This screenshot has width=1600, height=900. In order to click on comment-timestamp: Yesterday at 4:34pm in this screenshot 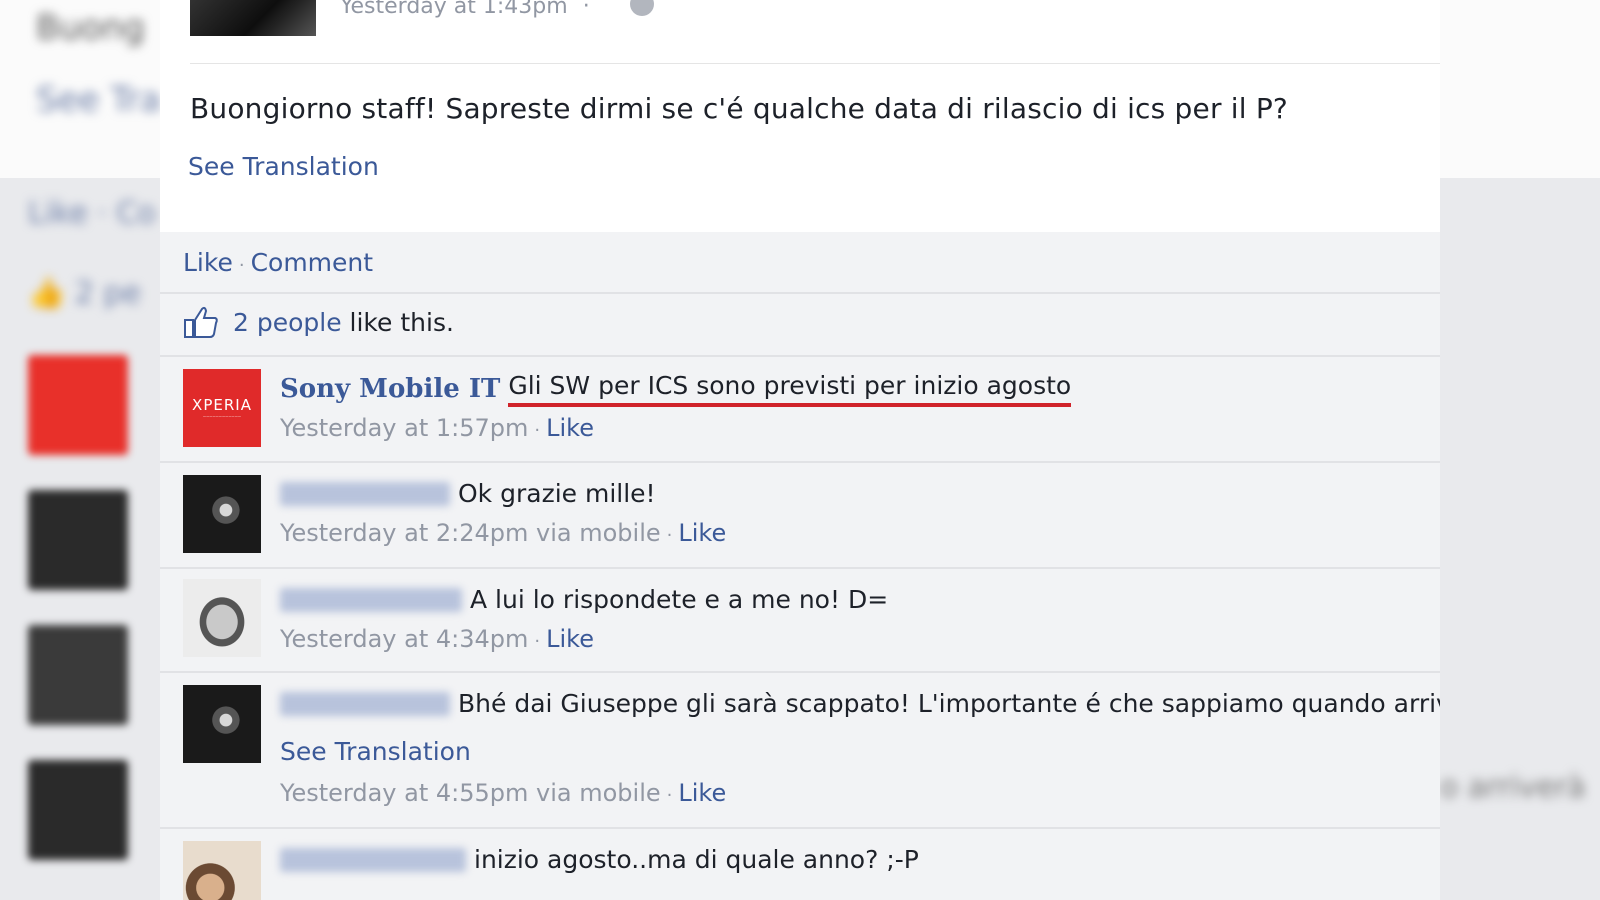, I will do `click(404, 639)`.